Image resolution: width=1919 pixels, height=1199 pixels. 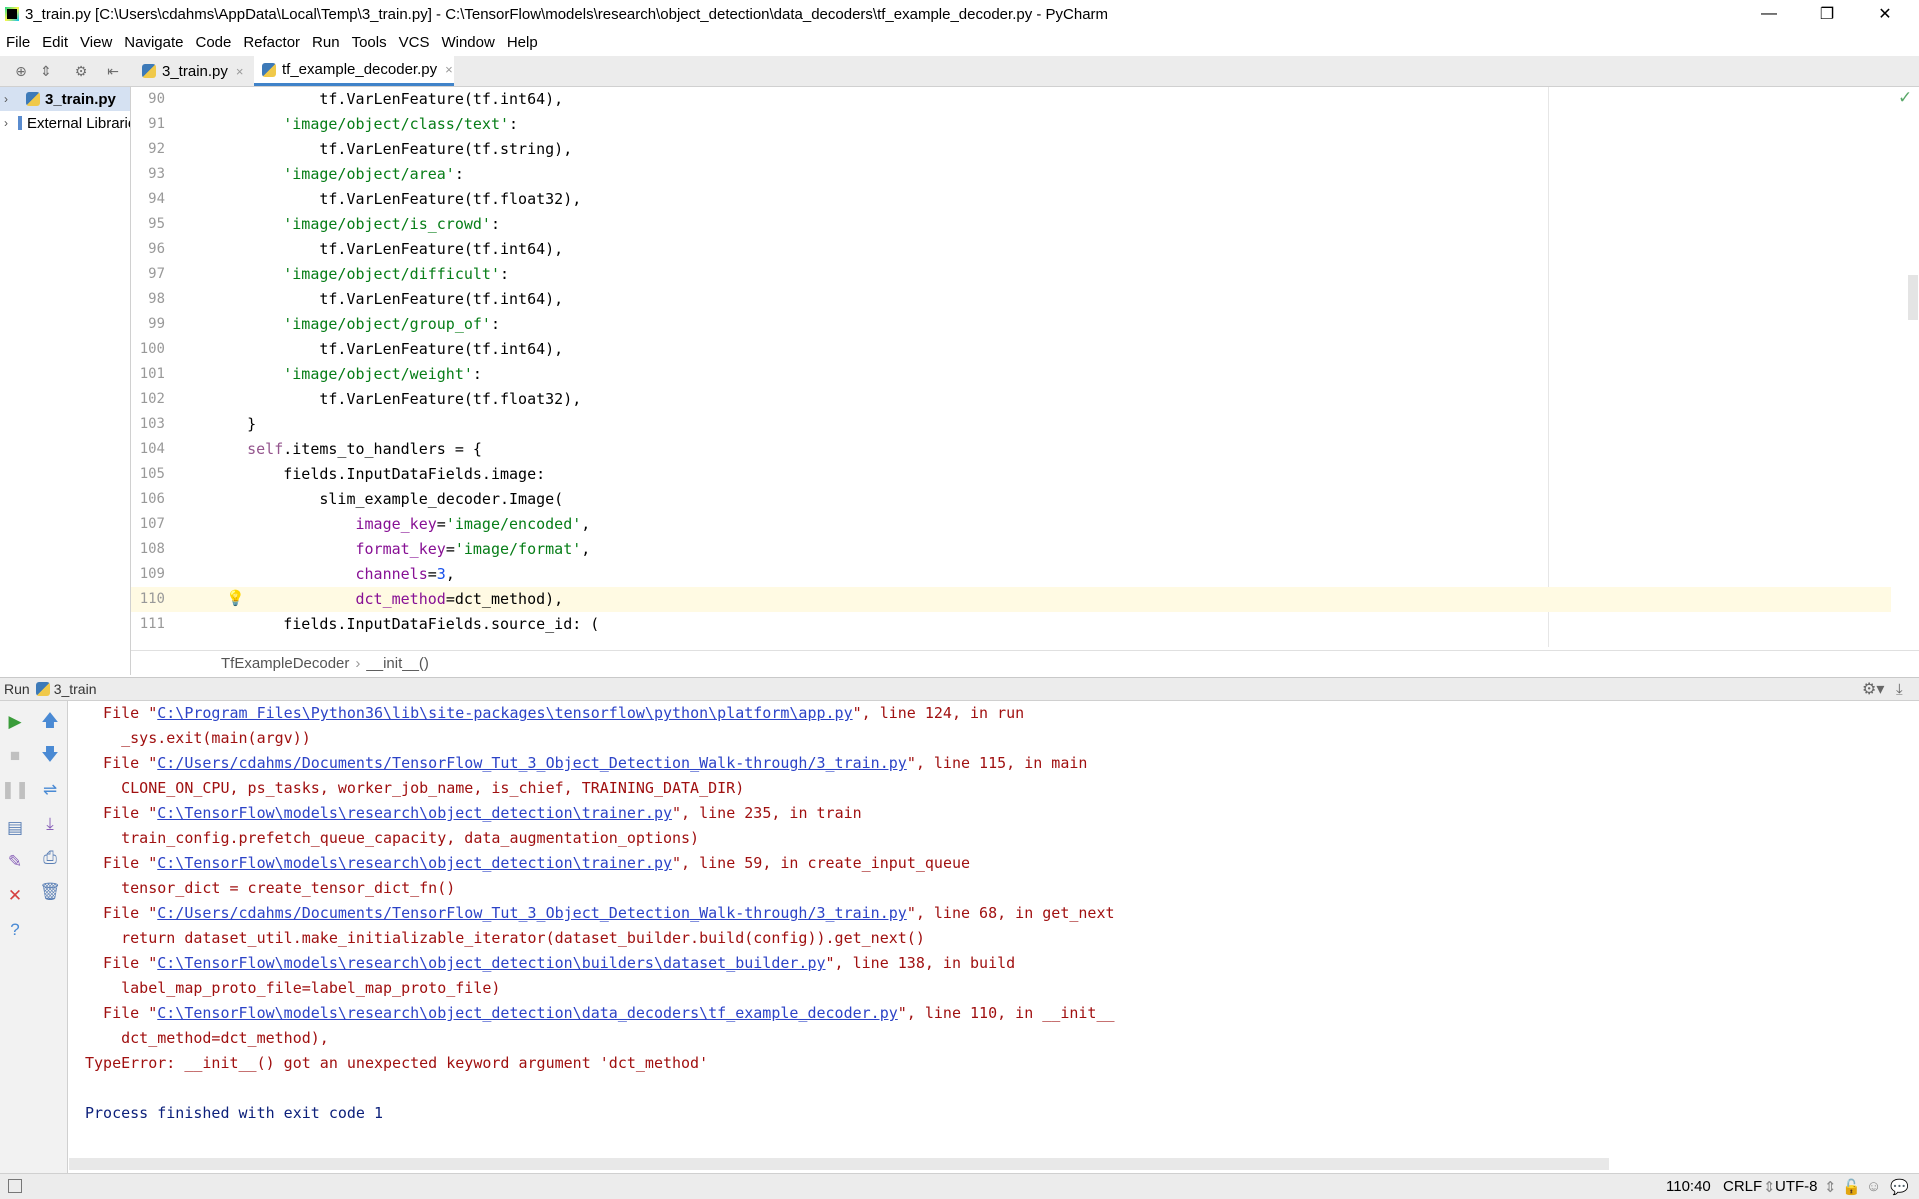 What do you see at coordinates (46, 71) in the screenshot?
I see `collapse-all-icon: ⇕` at bounding box center [46, 71].